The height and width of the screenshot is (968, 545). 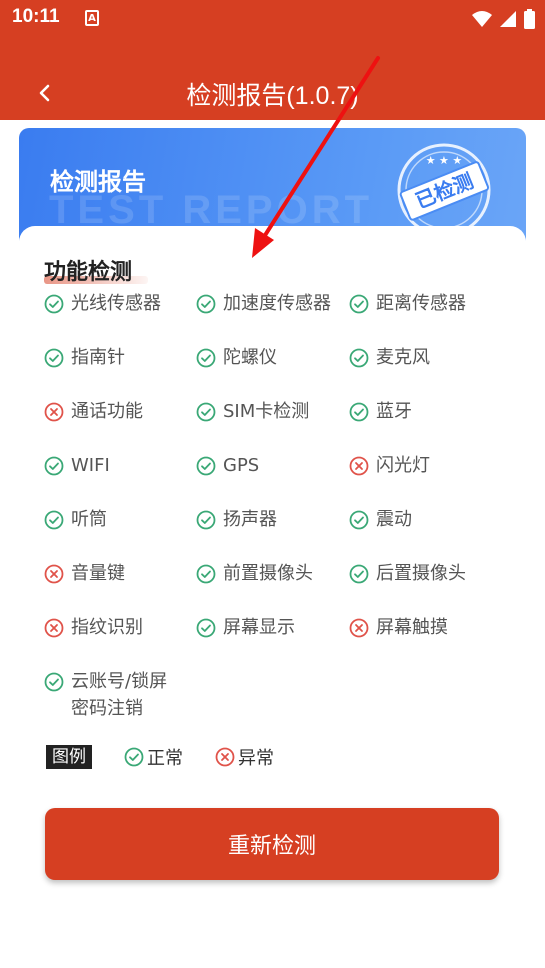 I want to click on test-item: 屏幕触摸, so click(x=398, y=627).